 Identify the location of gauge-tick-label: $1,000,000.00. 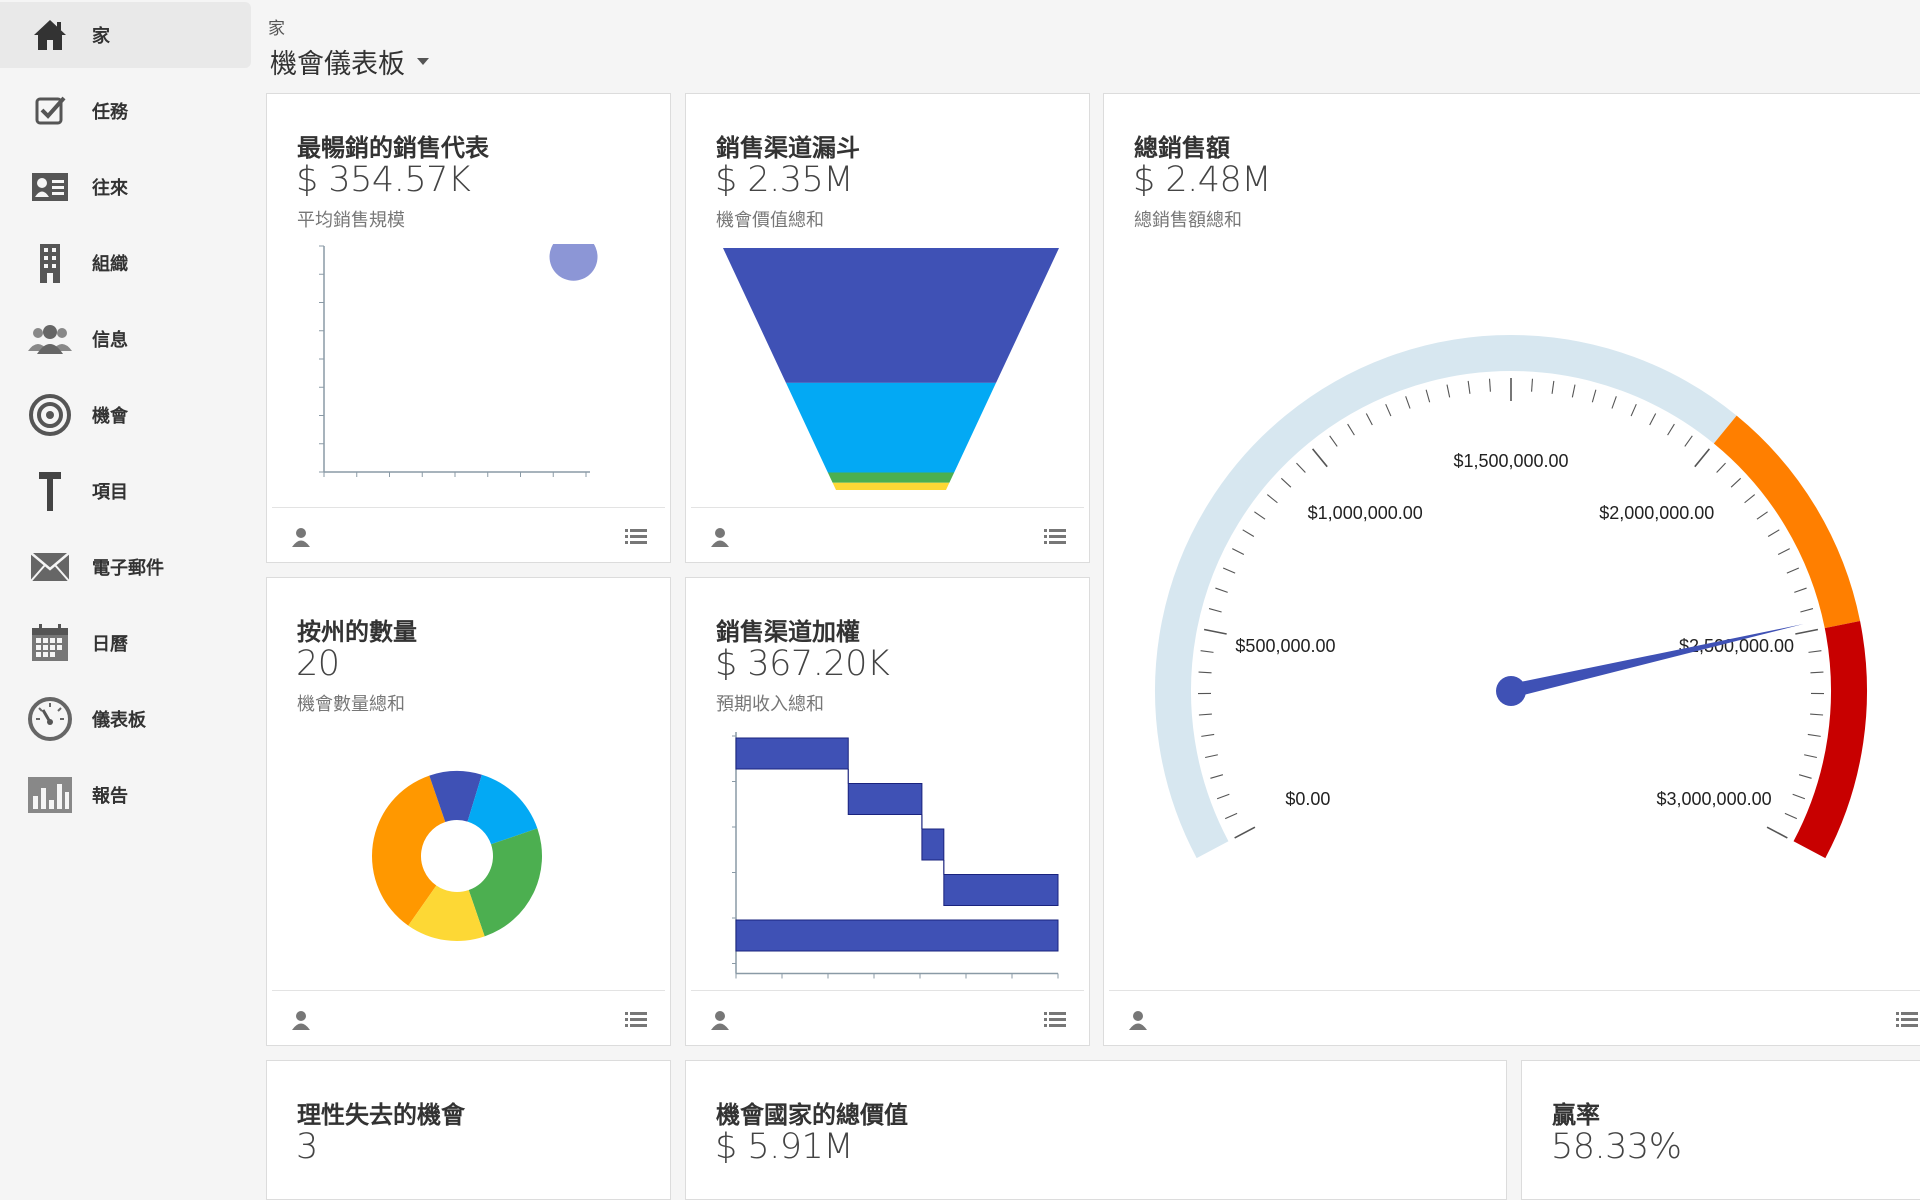
(1365, 513).